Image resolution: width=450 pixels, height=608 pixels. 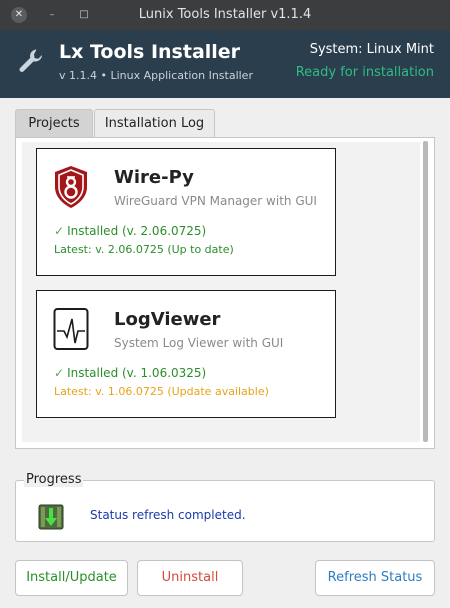 I want to click on latest-version: Latest: v. 1.06.0725 (Update available), so click(x=161, y=391).